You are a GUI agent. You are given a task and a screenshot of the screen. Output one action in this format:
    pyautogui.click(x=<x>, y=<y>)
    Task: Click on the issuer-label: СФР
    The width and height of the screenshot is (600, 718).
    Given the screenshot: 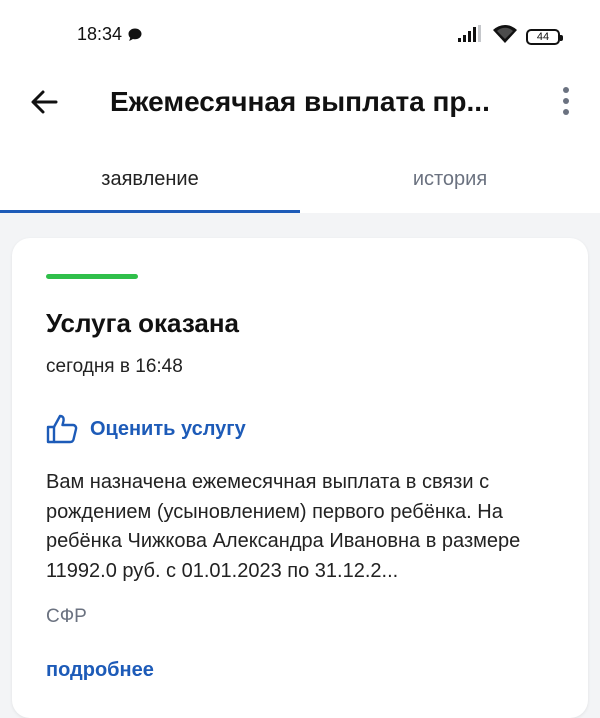 What is the action you would take?
    pyautogui.click(x=66, y=616)
    